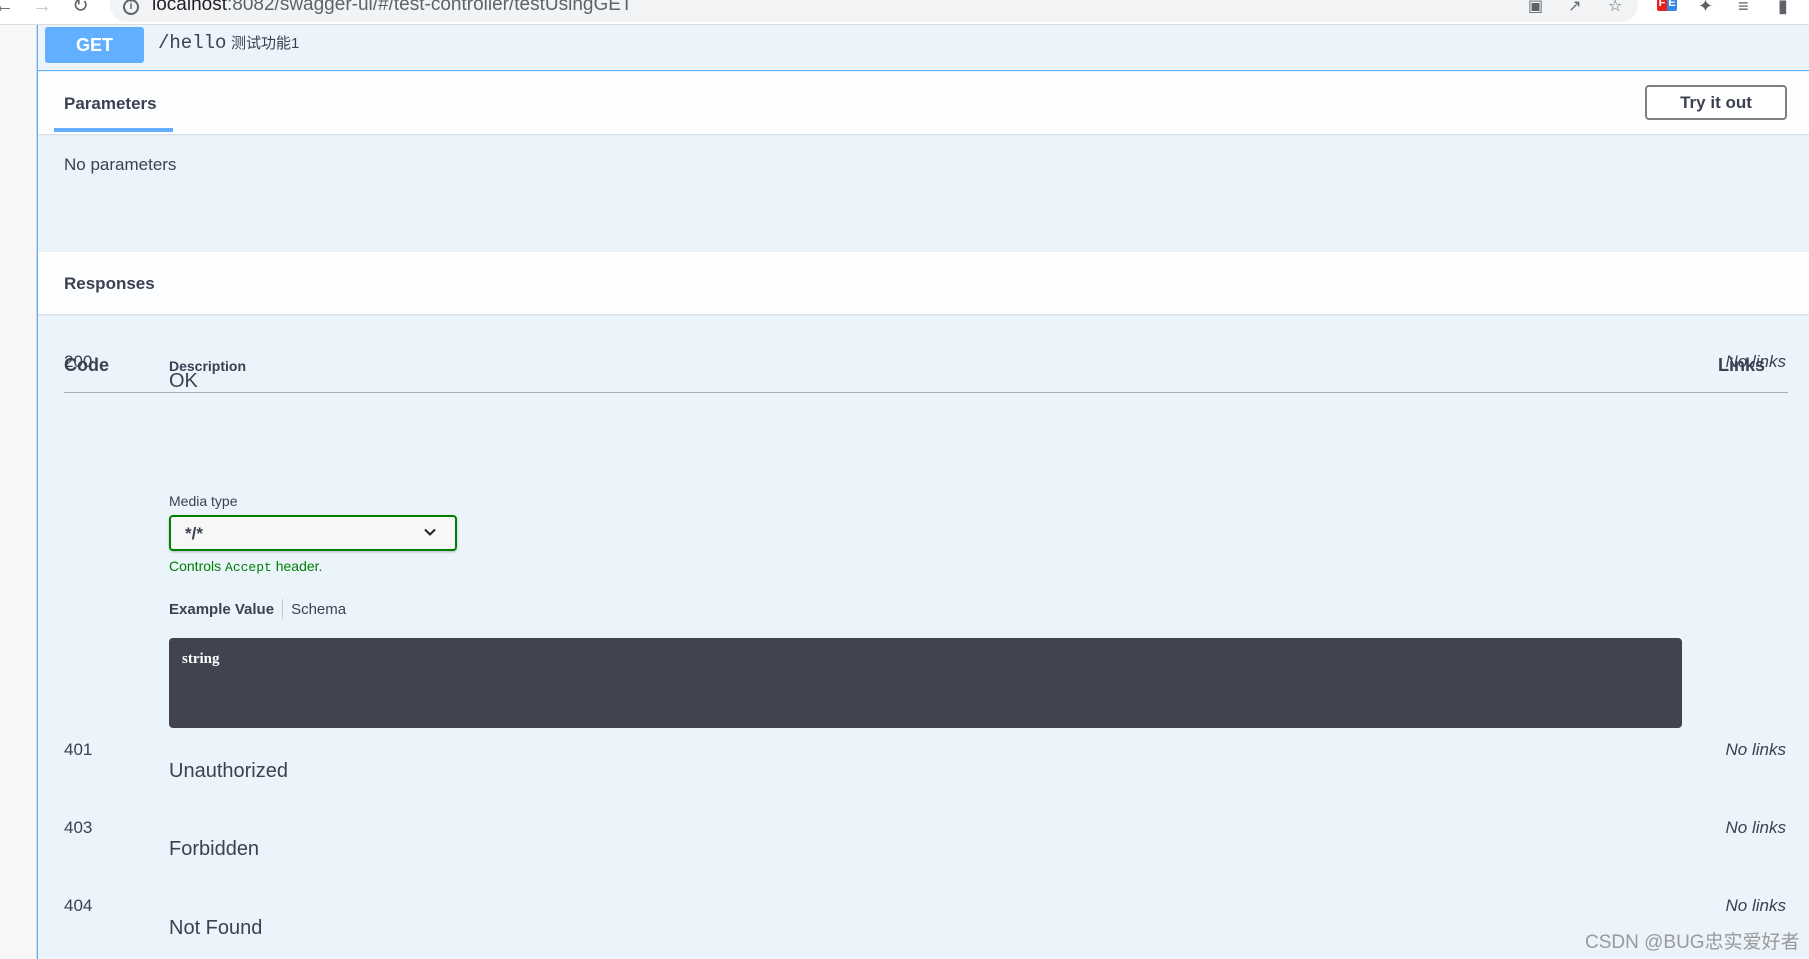  Describe the element at coordinates (283, 609) in the screenshot. I see `tab-separator` at that location.